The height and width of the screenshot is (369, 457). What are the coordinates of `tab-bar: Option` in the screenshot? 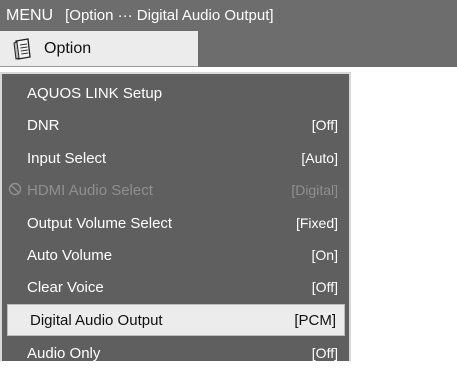 It's located at (228, 49).